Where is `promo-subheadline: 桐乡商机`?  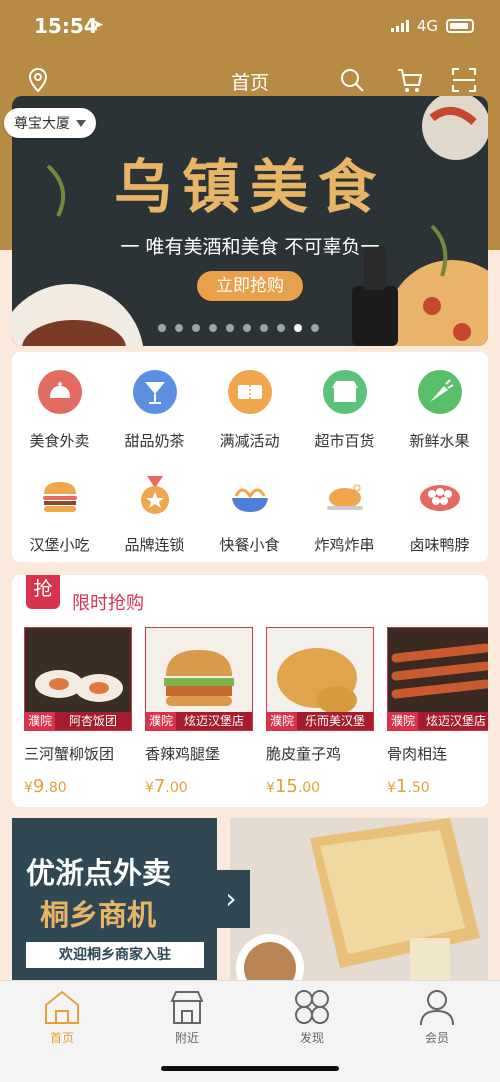
promo-subheadline: 桐乡商机 is located at coordinates (98, 915).